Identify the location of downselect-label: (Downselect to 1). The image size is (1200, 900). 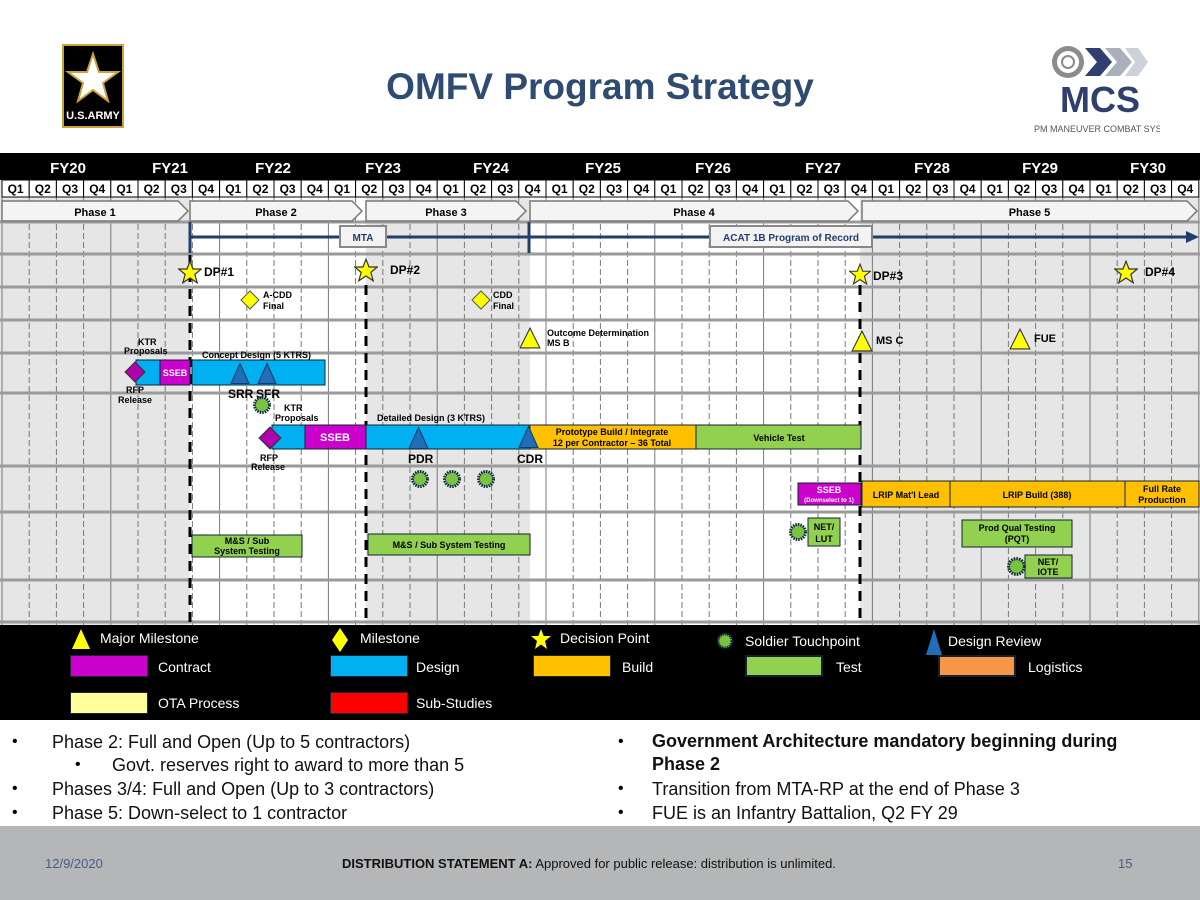
(829, 501).